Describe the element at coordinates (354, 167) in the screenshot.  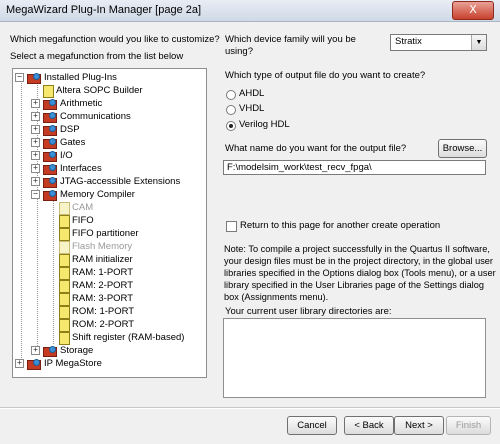
I see `output-file-field: F:\modelsim_work\test_recv_fpga\` at that location.